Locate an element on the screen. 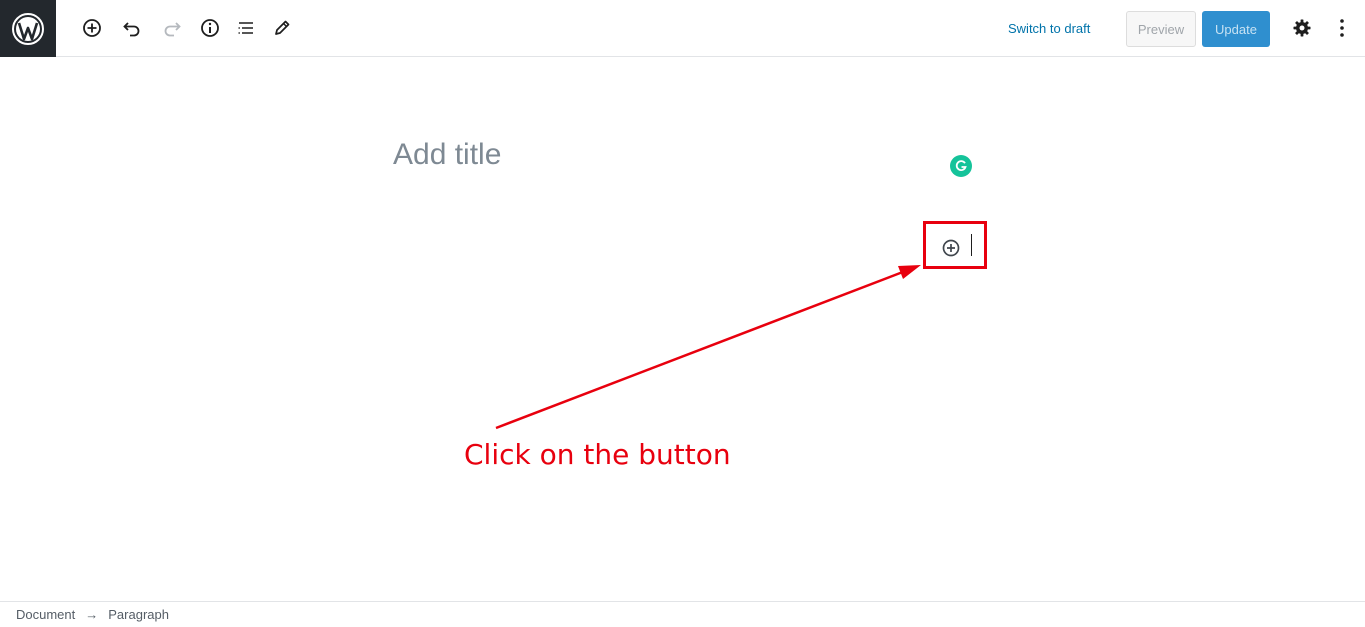  annotation-arrow is located at coordinates (708, 347).